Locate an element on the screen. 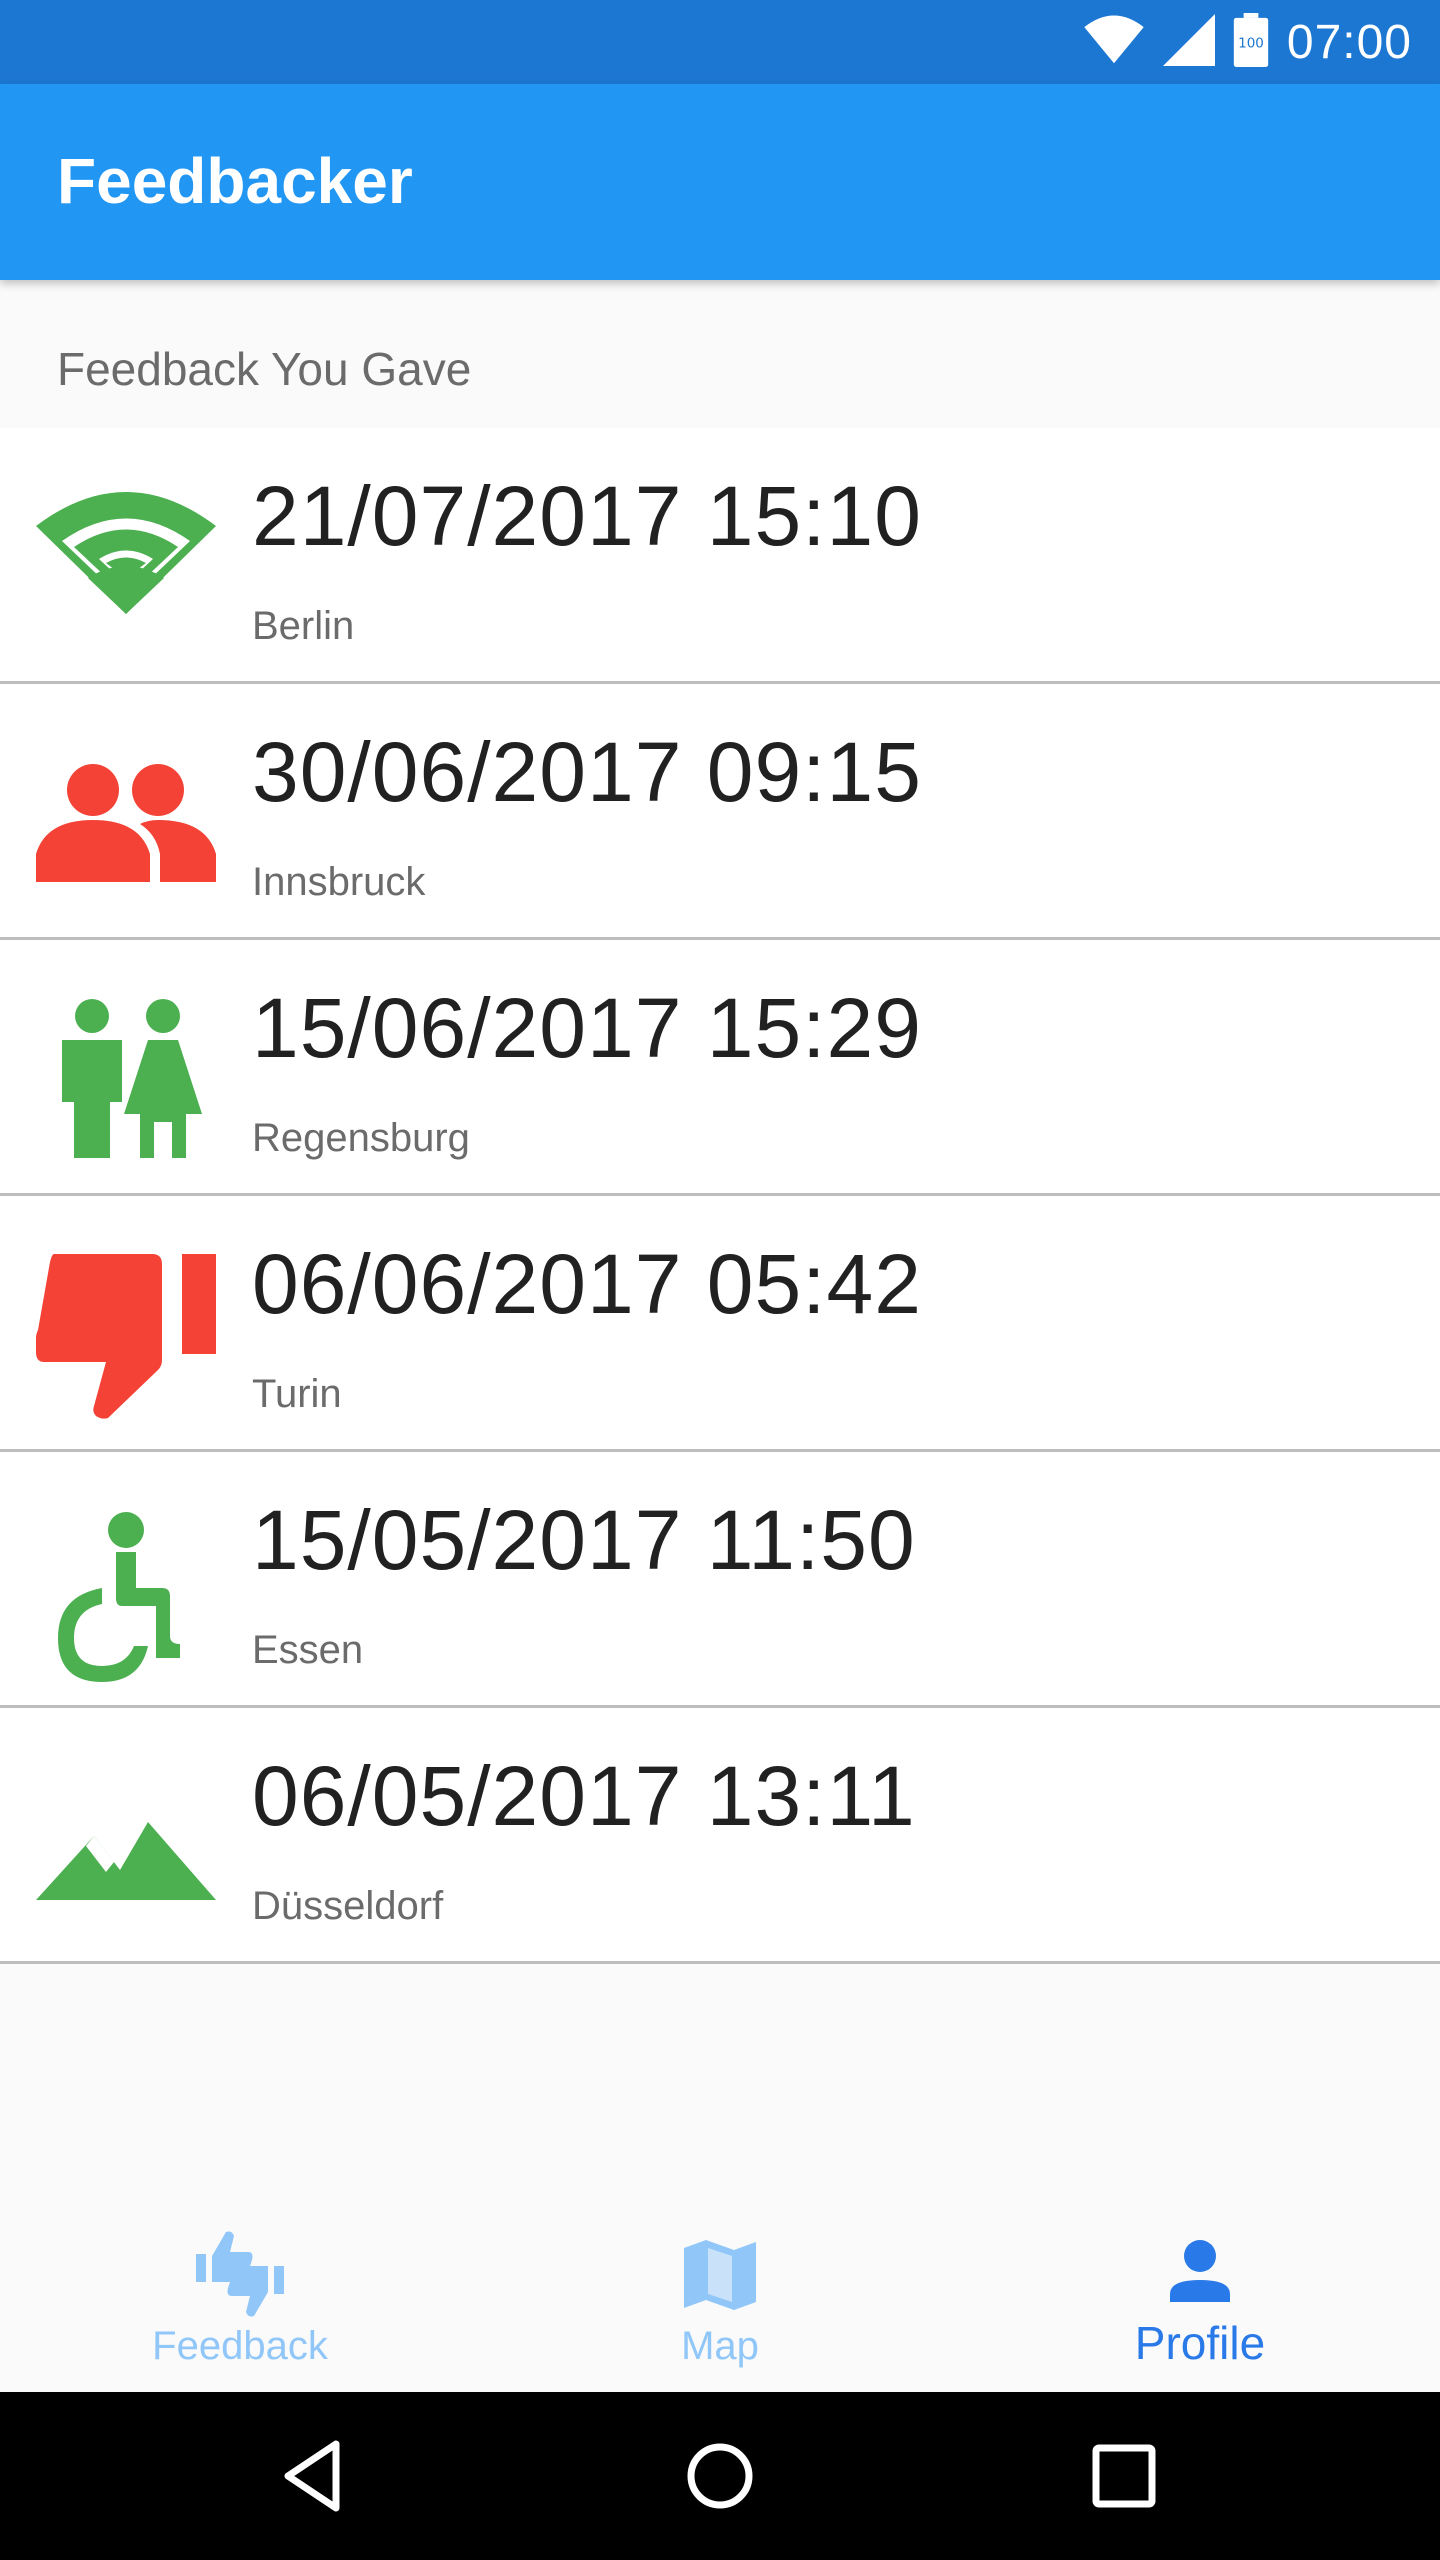 The width and height of the screenshot is (1440, 2560). home-icon is located at coordinates (720, 2476).